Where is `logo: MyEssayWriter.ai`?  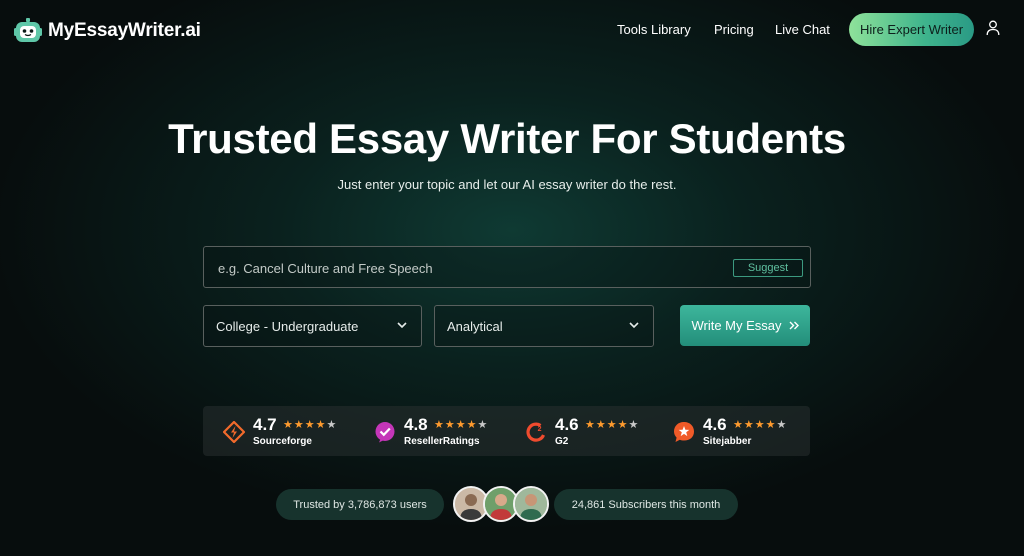
logo: MyEssayWriter.ai is located at coordinates (107, 31).